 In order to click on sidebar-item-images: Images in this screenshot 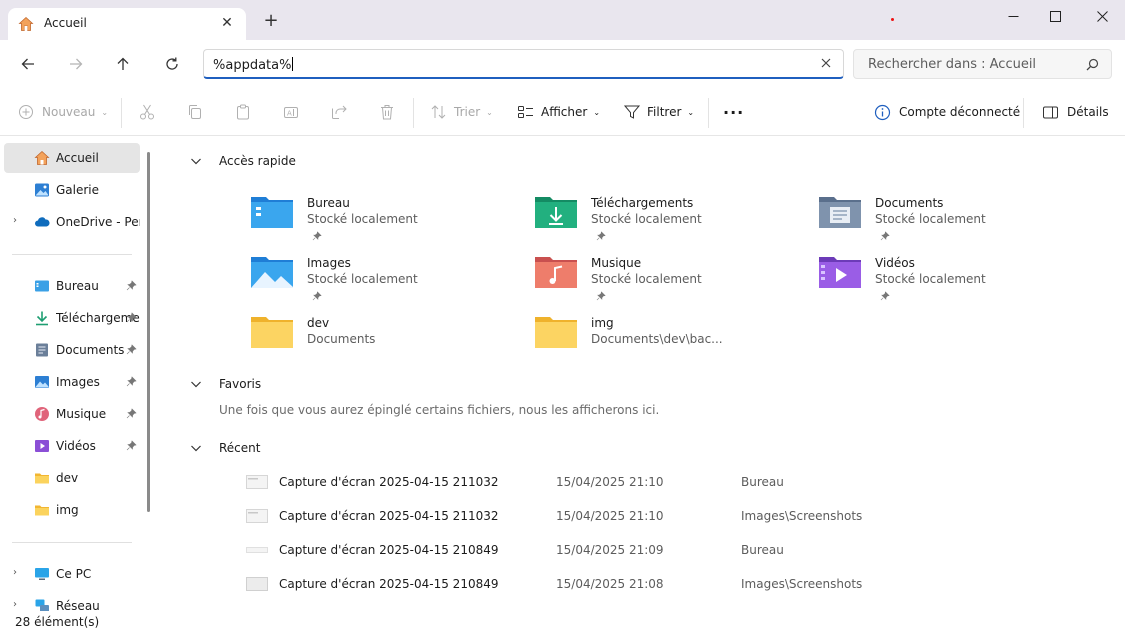, I will do `click(72, 382)`.